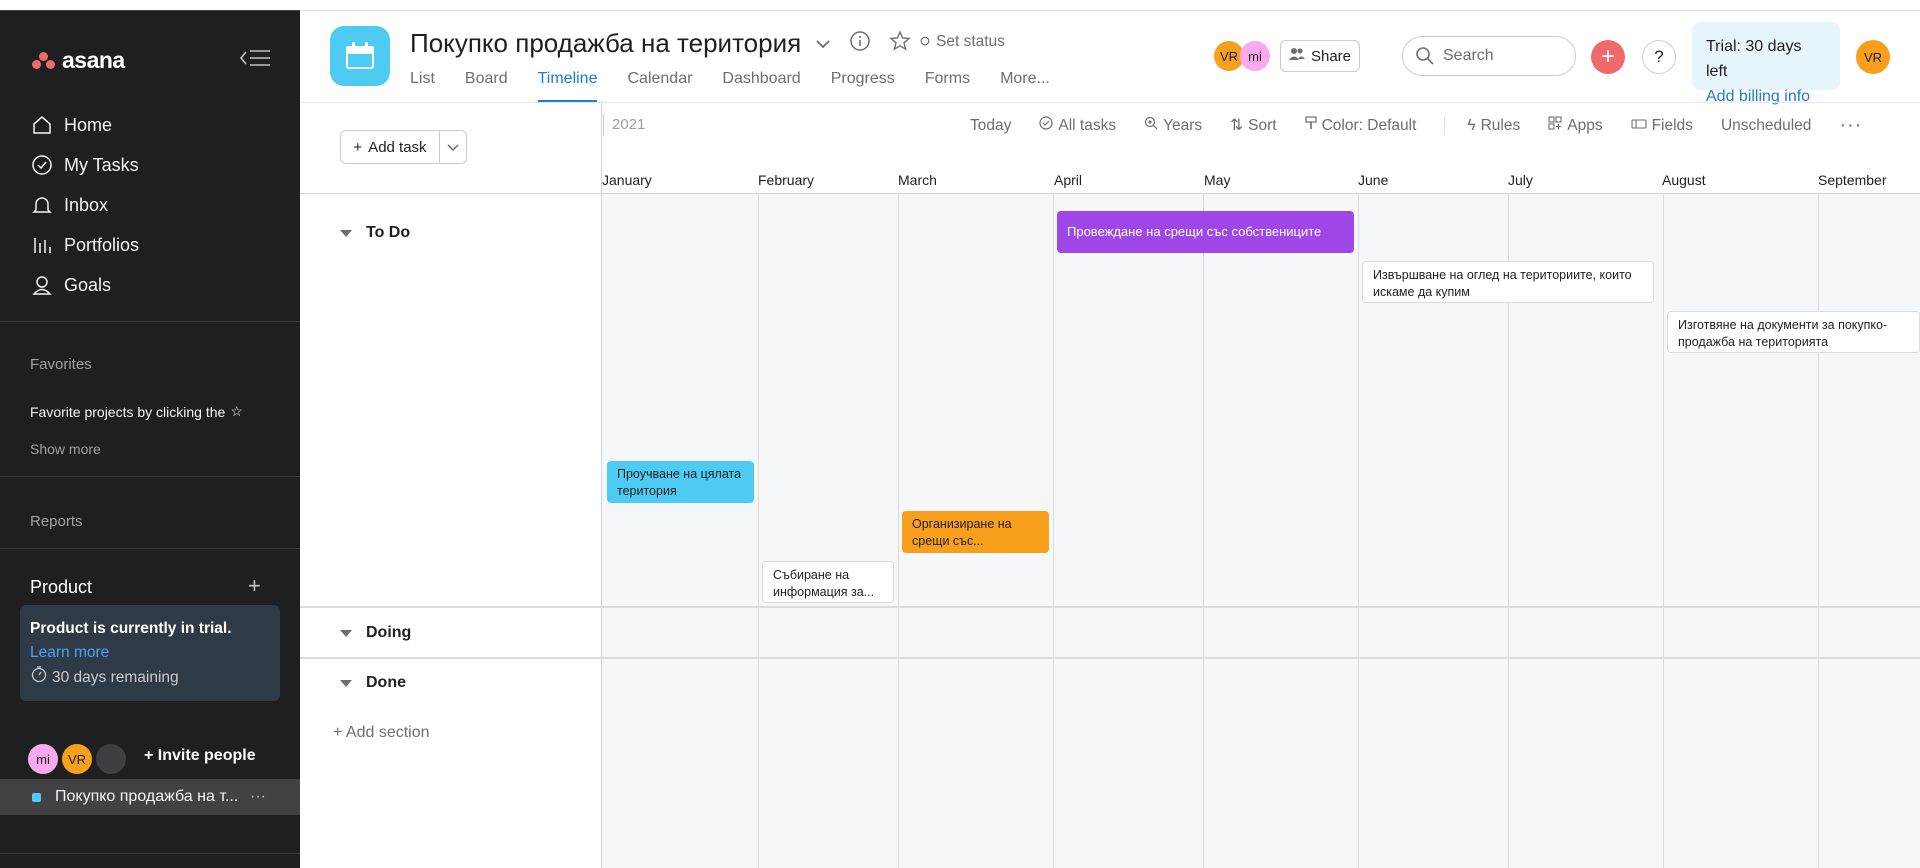 The height and width of the screenshot is (868, 1920). What do you see at coordinates (1873, 57) in the screenshot?
I see `user-avatar: VR` at bounding box center [1873, 57].